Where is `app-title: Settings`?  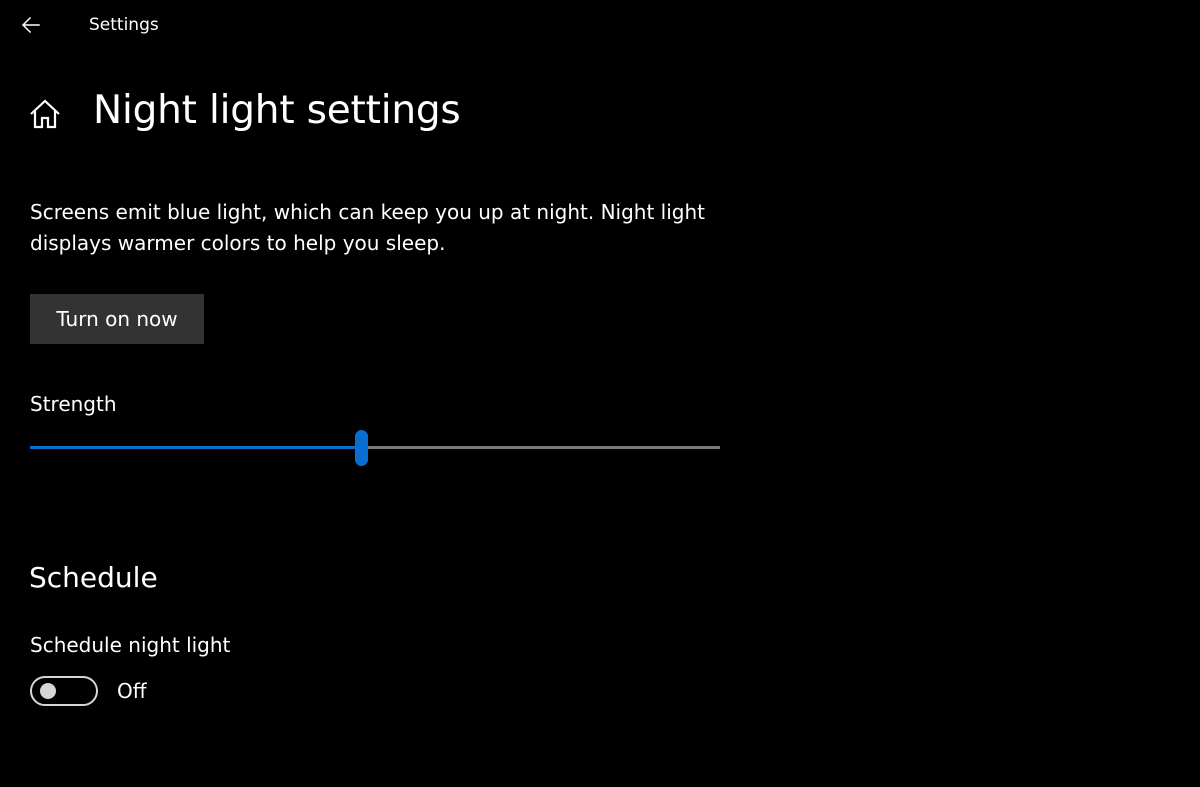 app-title: Settings is located at coordinates (124, 25).